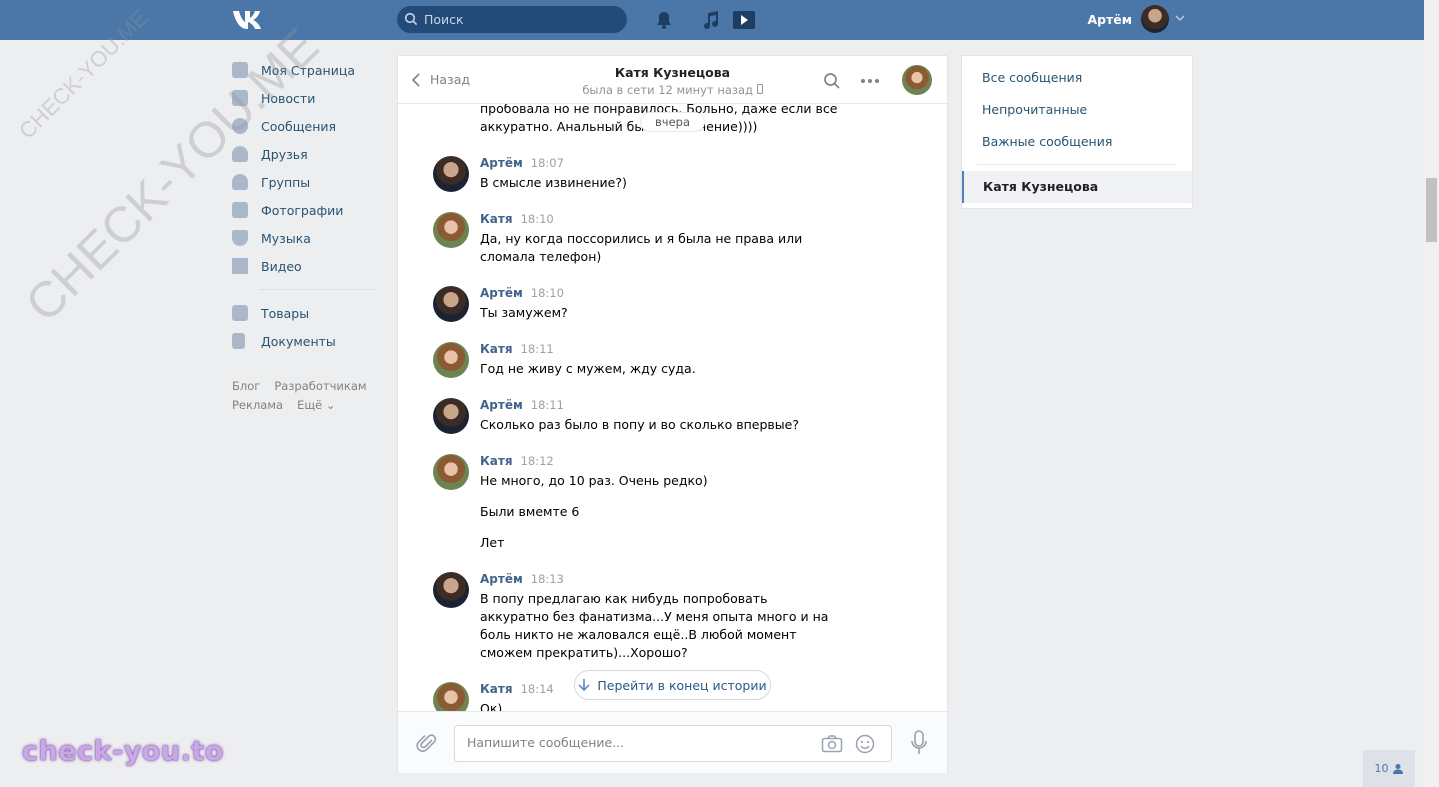 This screenshot has height=787, width=1439. I want to click on play-icon, so click(744, 20).